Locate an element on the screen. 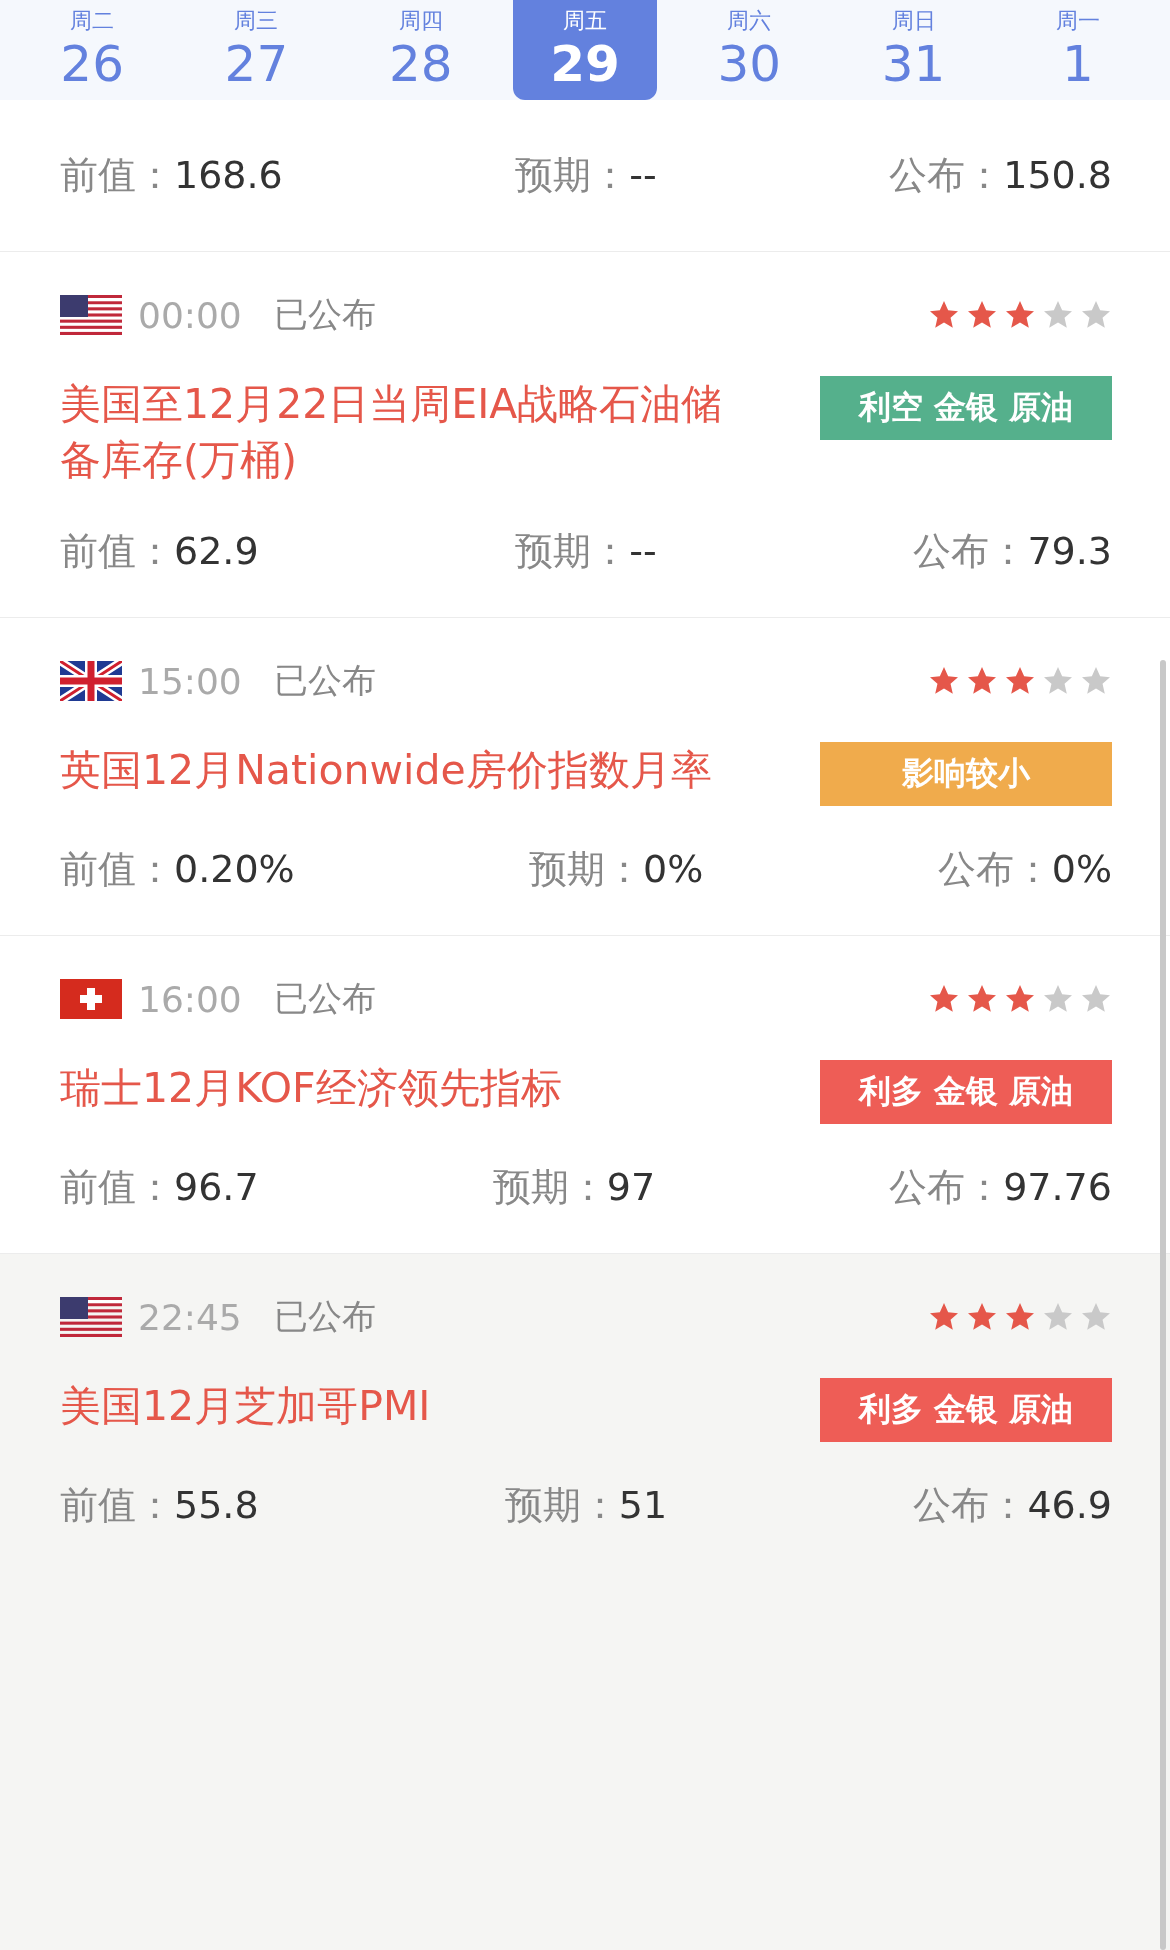  date-tab: 周四 28 is located at coordinates (420, 50).